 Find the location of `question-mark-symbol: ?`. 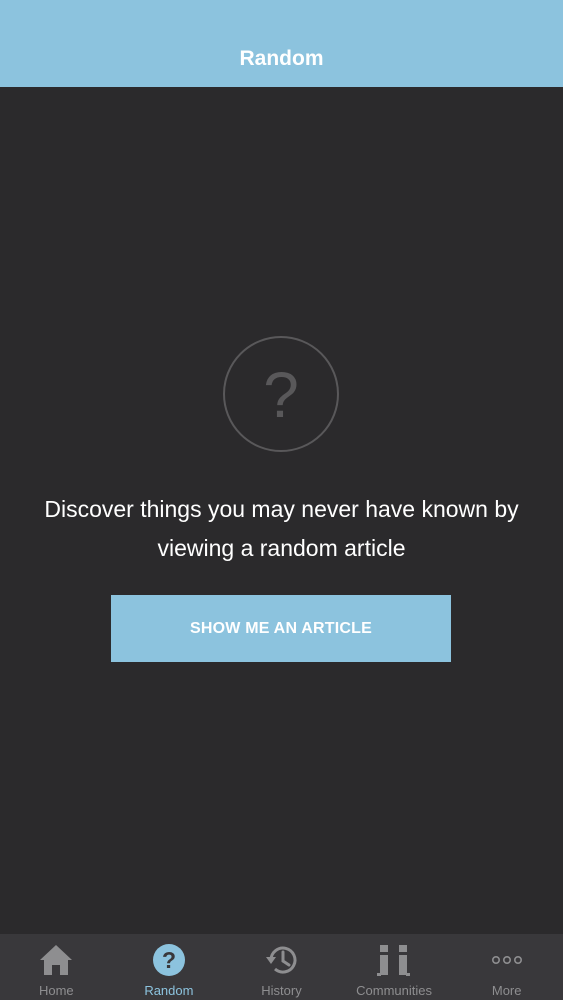

question-mark-symbol: ? is located at coordinates (281, 395).